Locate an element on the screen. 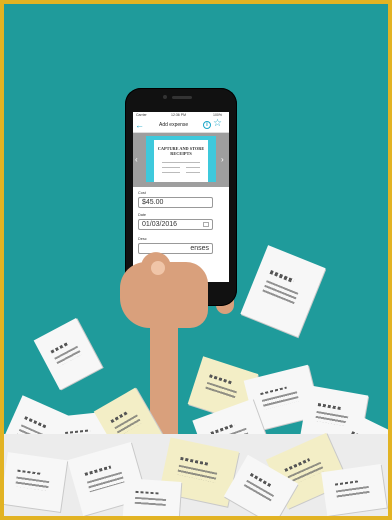 Image resolution: width=392 pixels, height=520 pixels. star-icon: ☆ is located at coordinates (217, 124).